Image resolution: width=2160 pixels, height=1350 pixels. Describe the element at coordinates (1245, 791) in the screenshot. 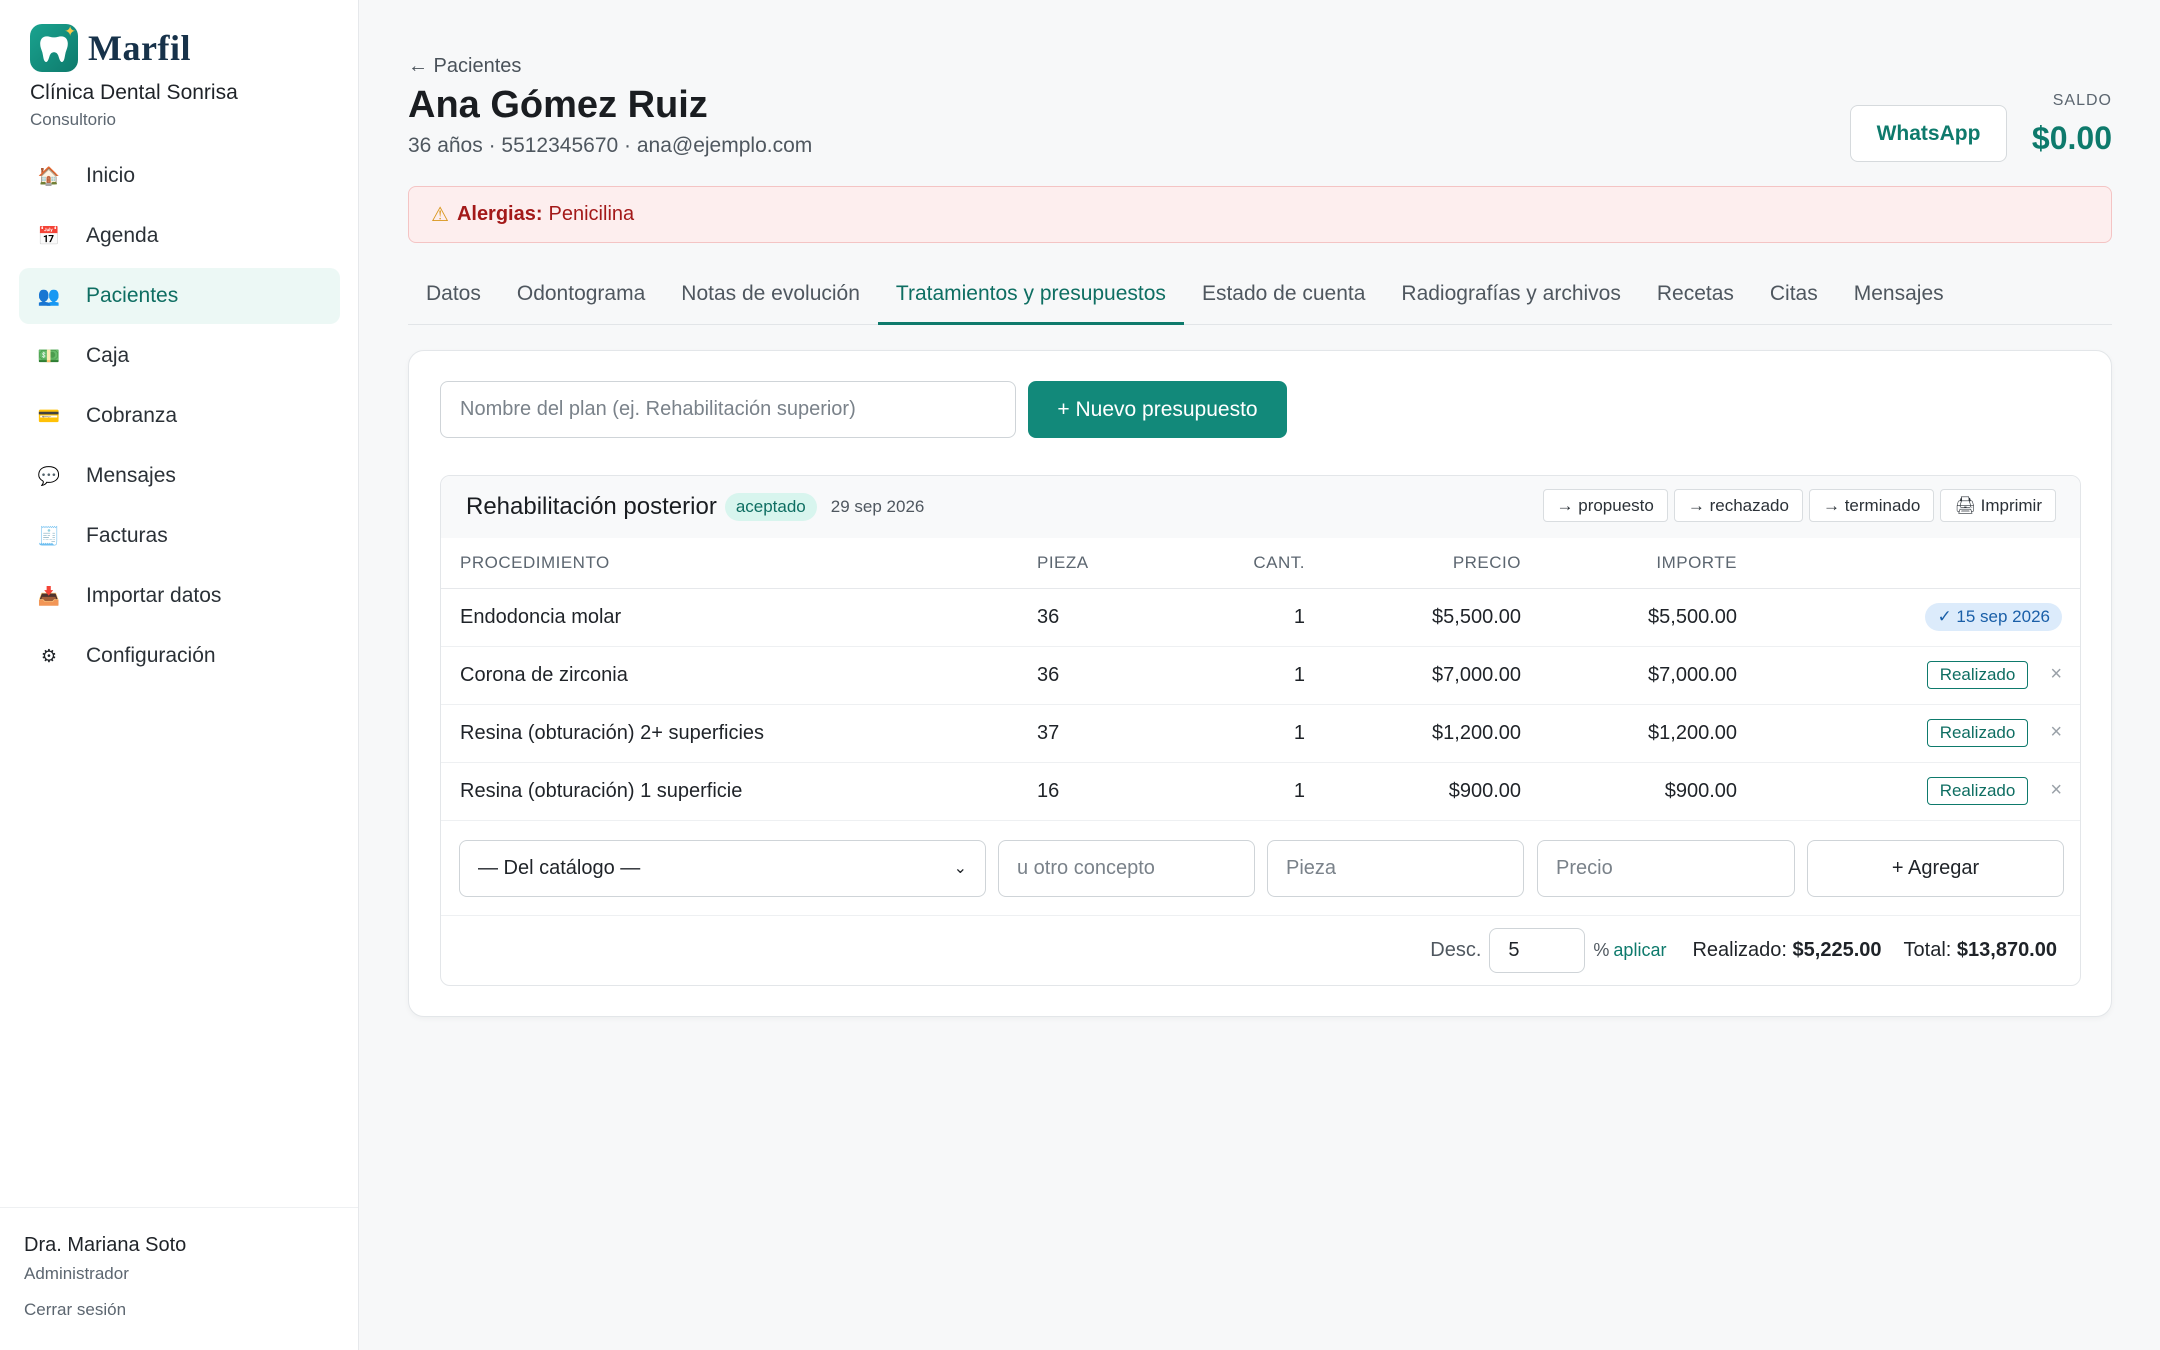

I see `quantity-cell: 1` at that location.